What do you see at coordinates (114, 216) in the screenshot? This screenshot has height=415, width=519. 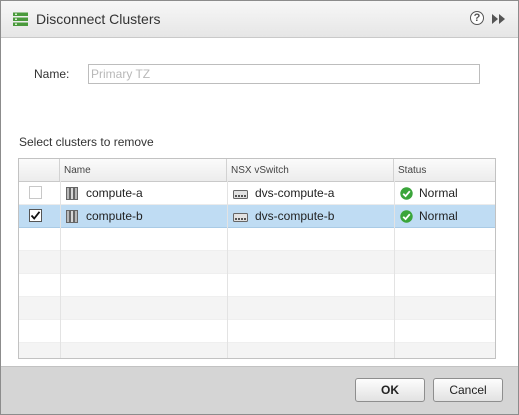 I see `cluster-name: compute-b` at bounding box center [114, 216].